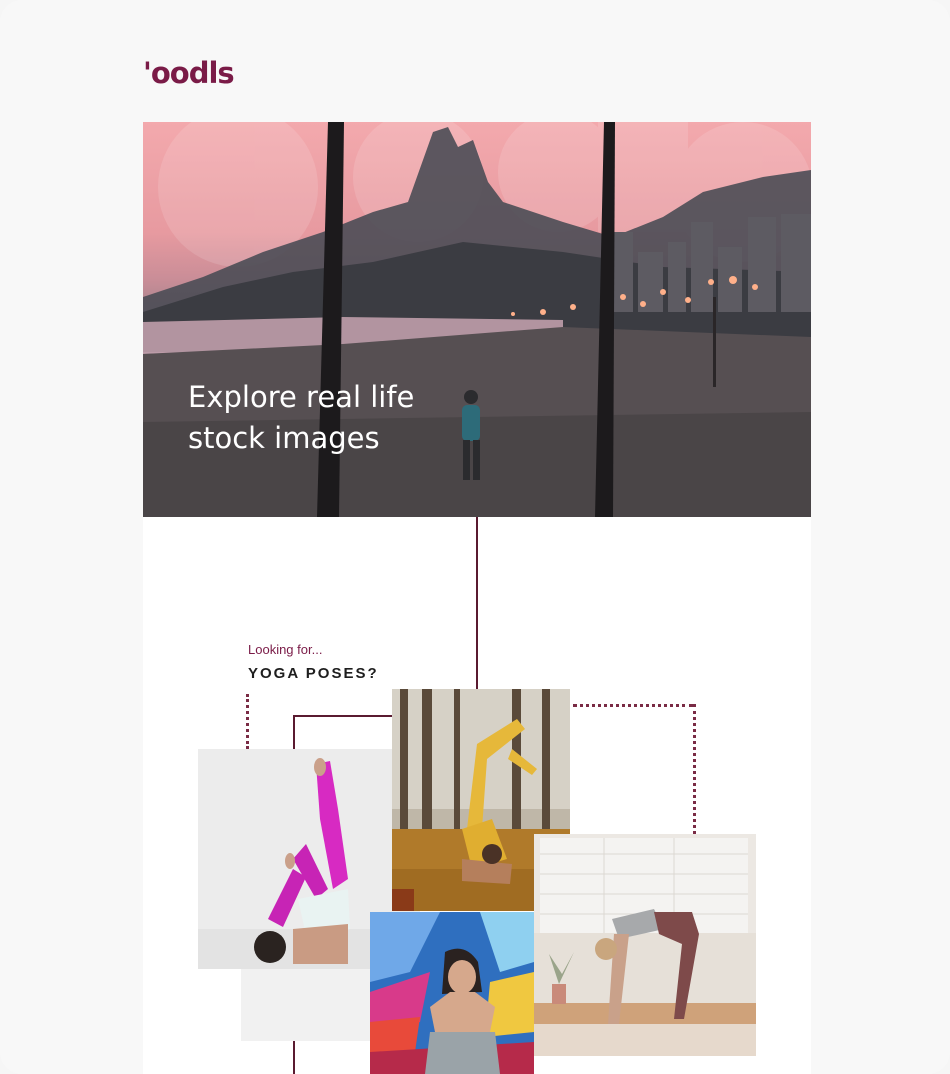  What do you see at coordinates (284, 438) in the screenshot?
I see `hero-title-line2: stock images` at bounding box center [284, 438].